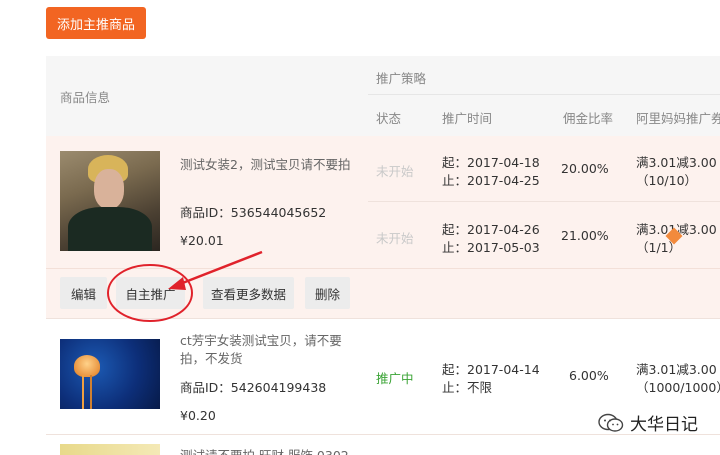  What do you see at coordinates (265, 163) in the screenshot?
I see `product-title: 测试女装2，测试宝贝请不要拍` at bounding box center [265, 163].